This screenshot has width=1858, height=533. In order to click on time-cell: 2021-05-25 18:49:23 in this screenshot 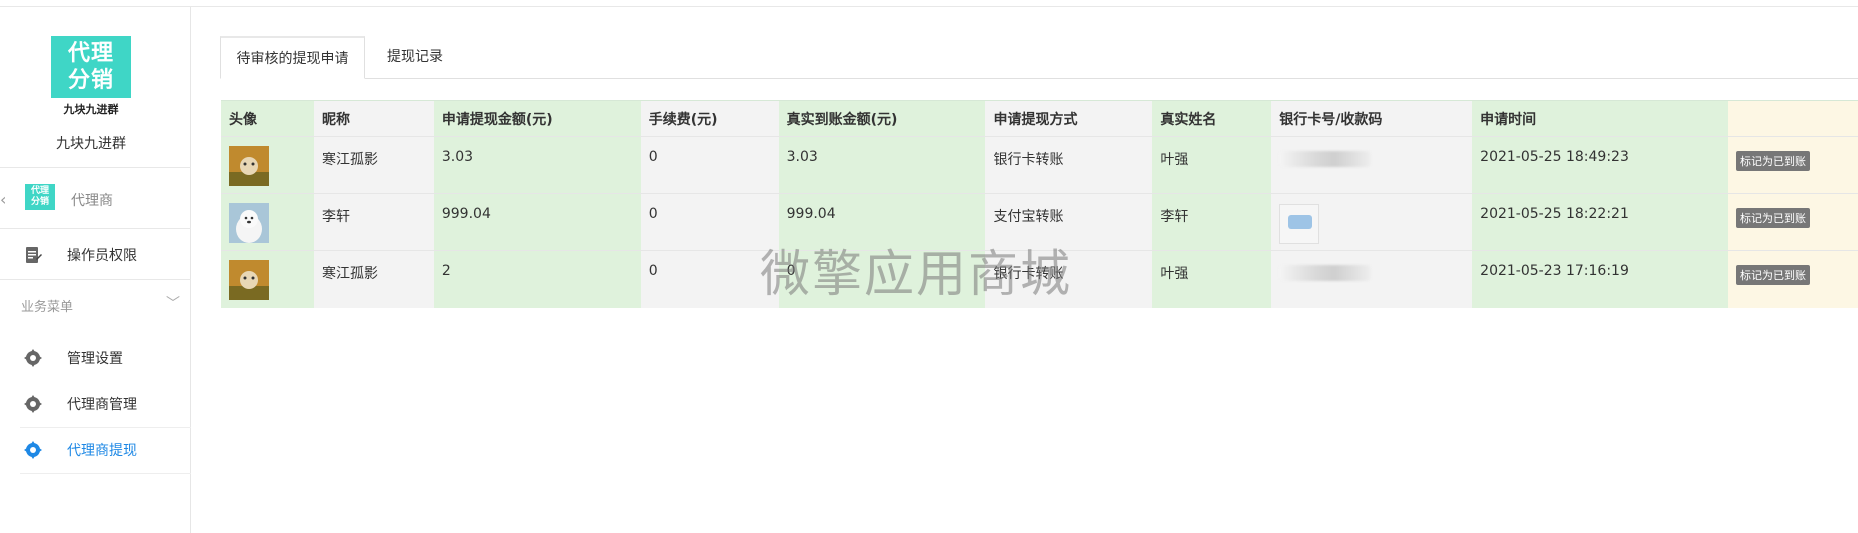, I will do `click(1600, 165)`.